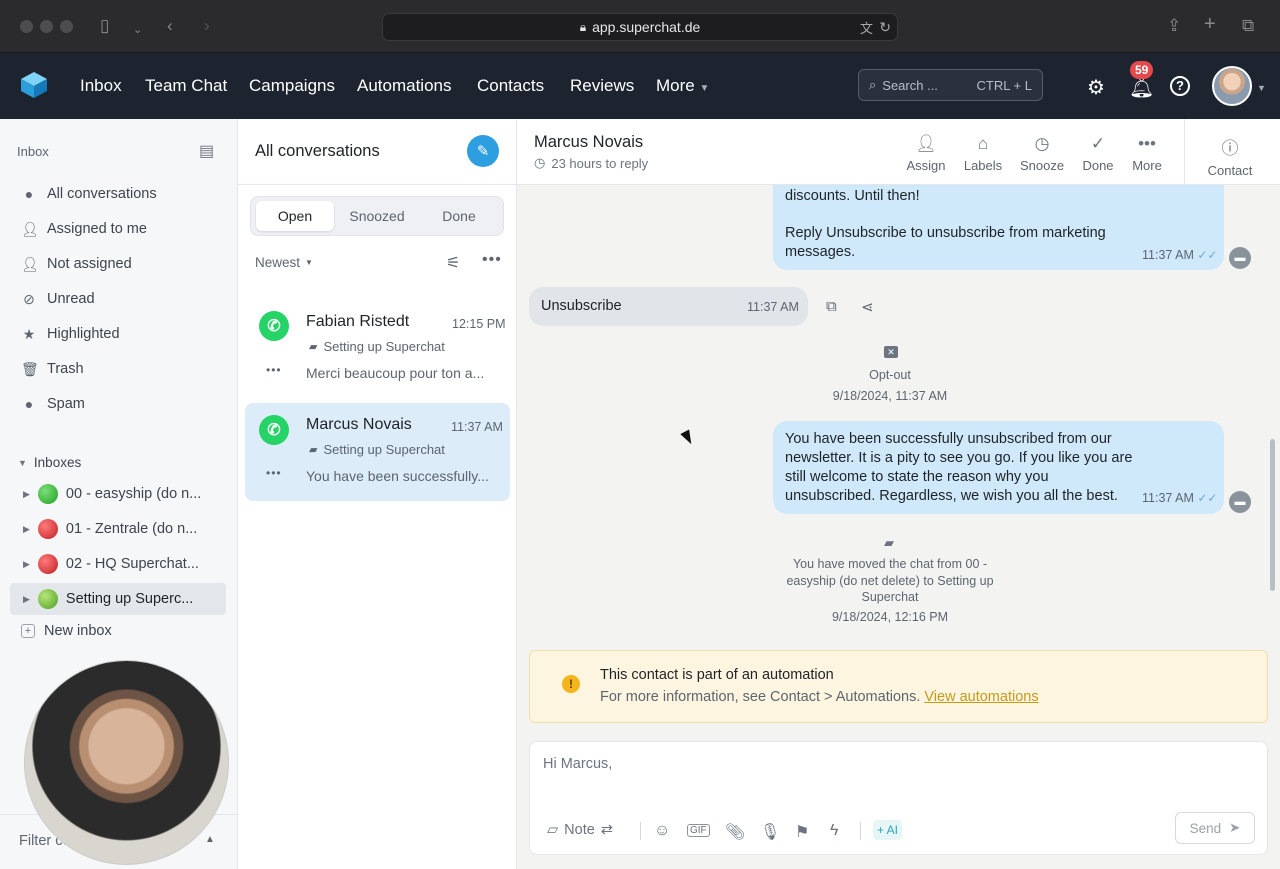 Image resolution: width=1280 pixels, height=869 pixels. Describe the element at coordinates (867, 307) in the screenshot. I see `share-icon: ⋖` at that location.